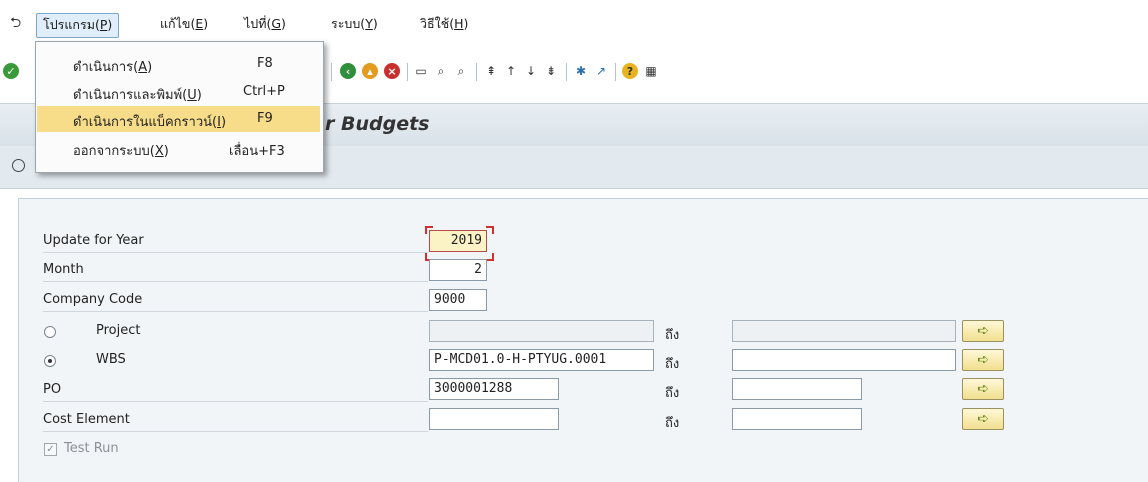 The width and height of the screenshot is (1148, 482). I want to click on menu-help-label: วิธีใช้(, so click(437, 23).